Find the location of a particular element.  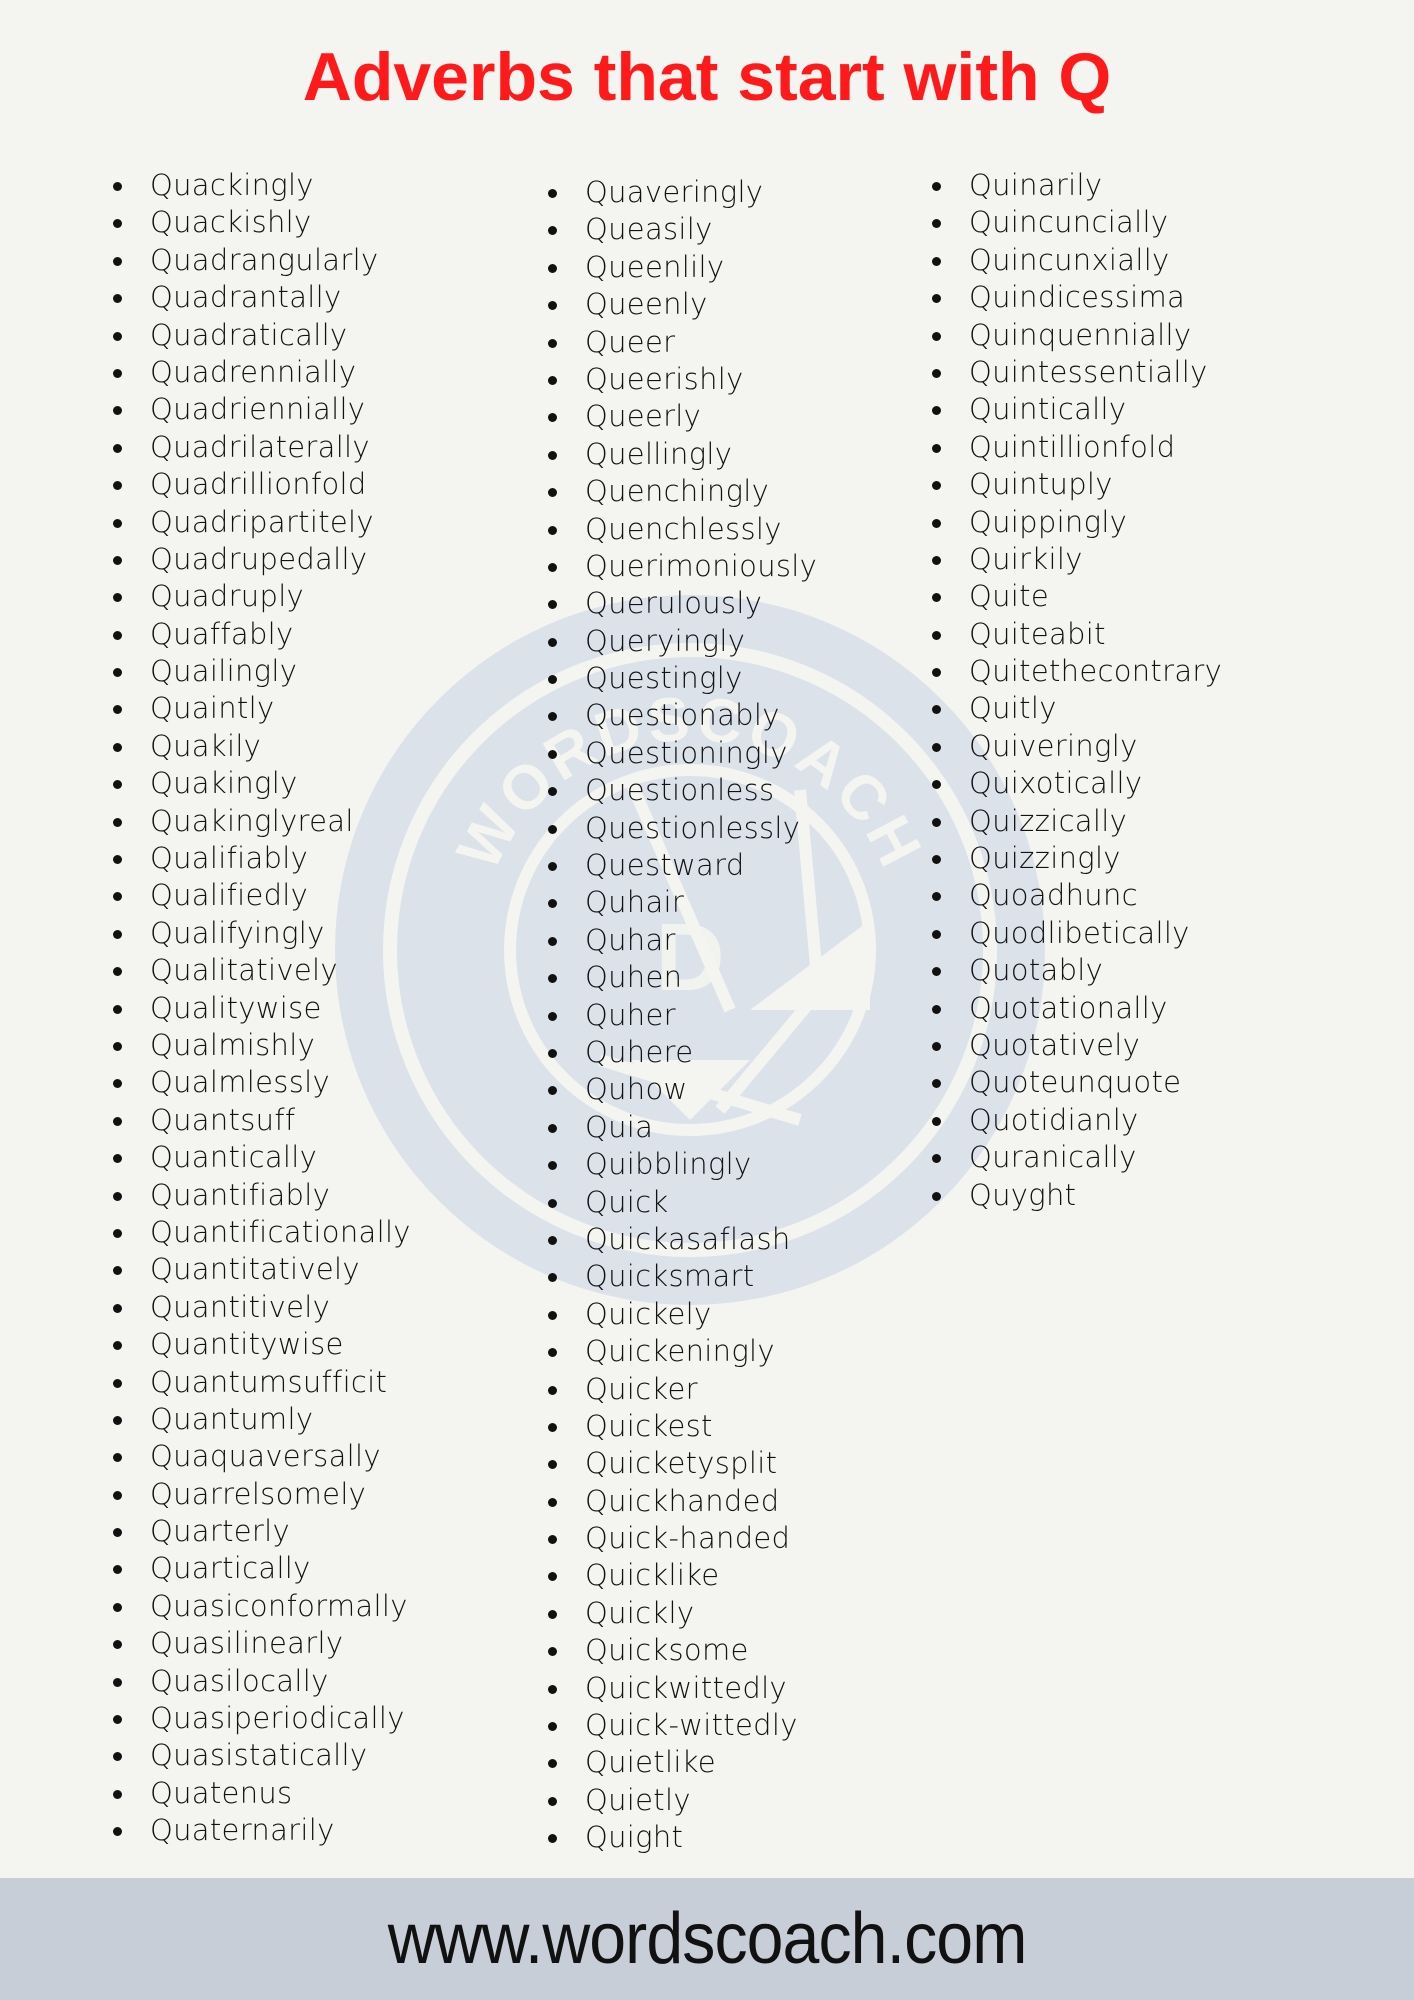

adverb-word: Quadratically is located at coordinates (249, 334).